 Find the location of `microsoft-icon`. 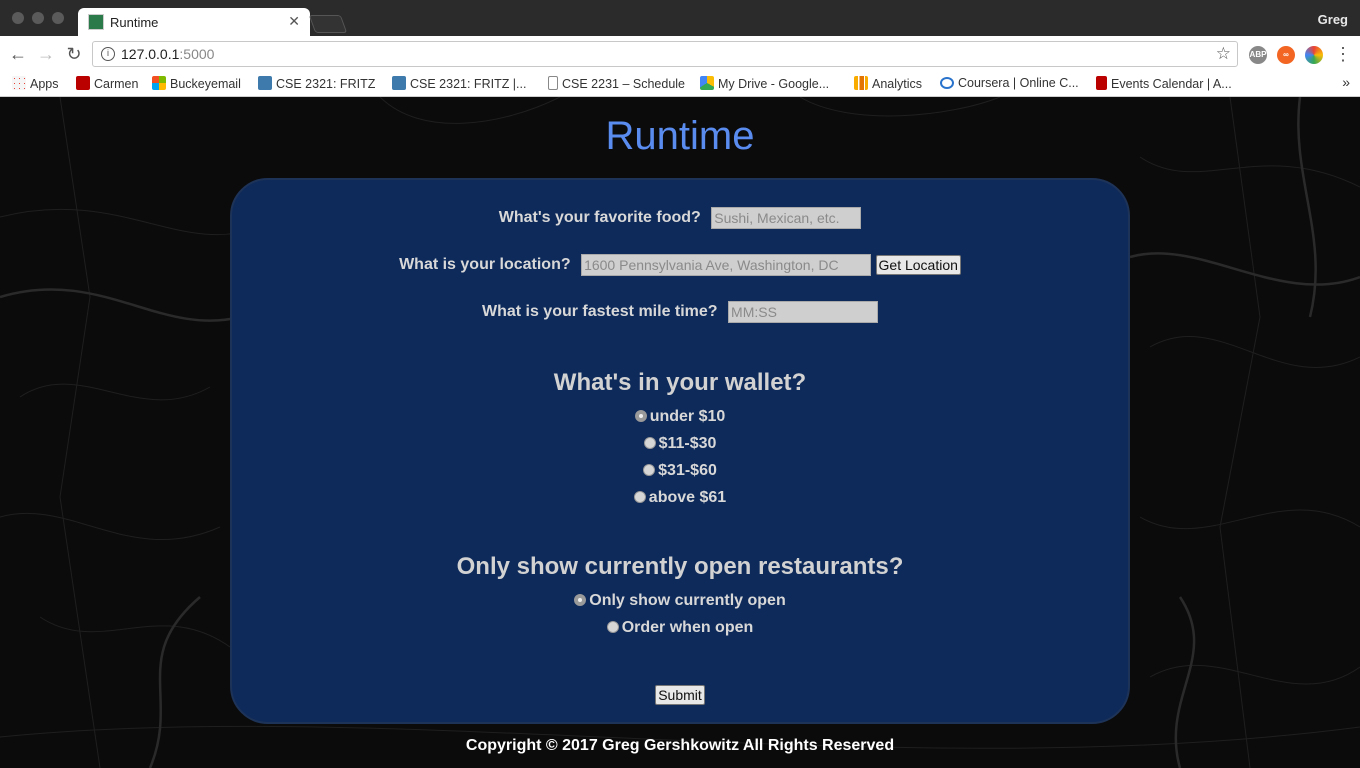

microsoft-icon is located at coordinates (159, 83).